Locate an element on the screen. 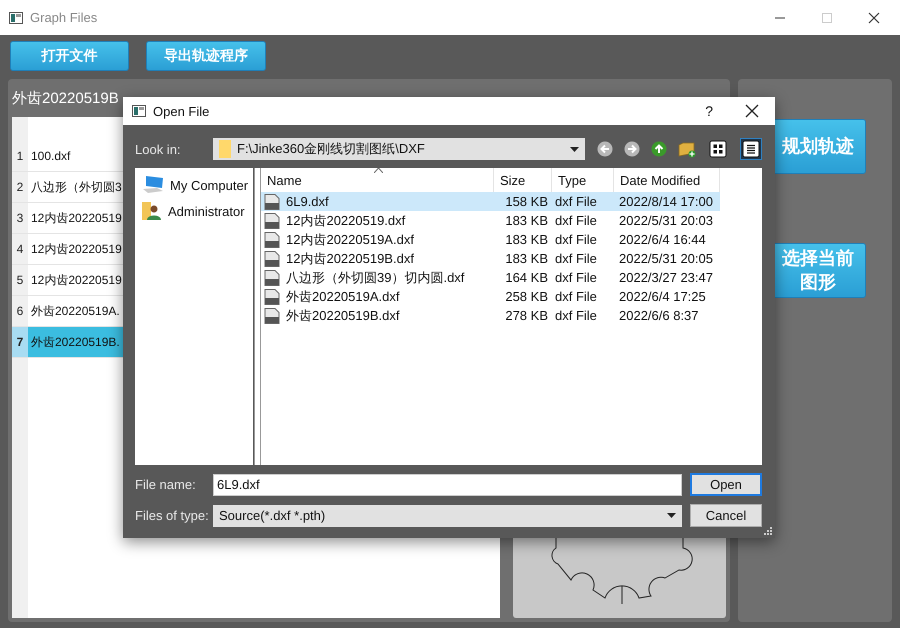  panel-header: 外齿20220519B is located at coordinates (65, 98).